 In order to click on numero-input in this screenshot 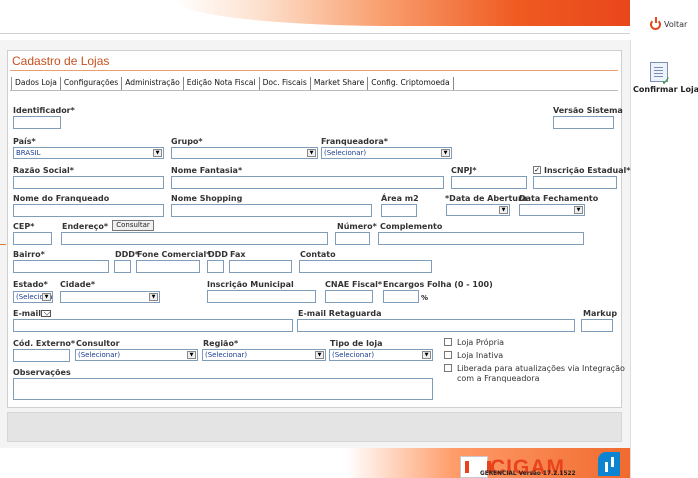, I will do `click(352, 238)`.